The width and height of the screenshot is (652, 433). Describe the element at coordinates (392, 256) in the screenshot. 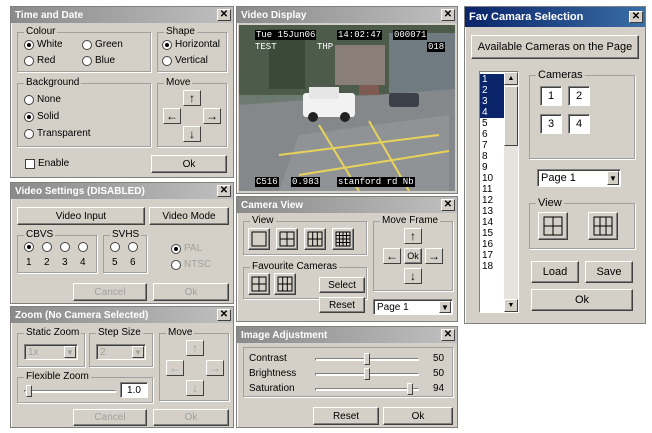

I see `frame-left-icon: ←` at that location.